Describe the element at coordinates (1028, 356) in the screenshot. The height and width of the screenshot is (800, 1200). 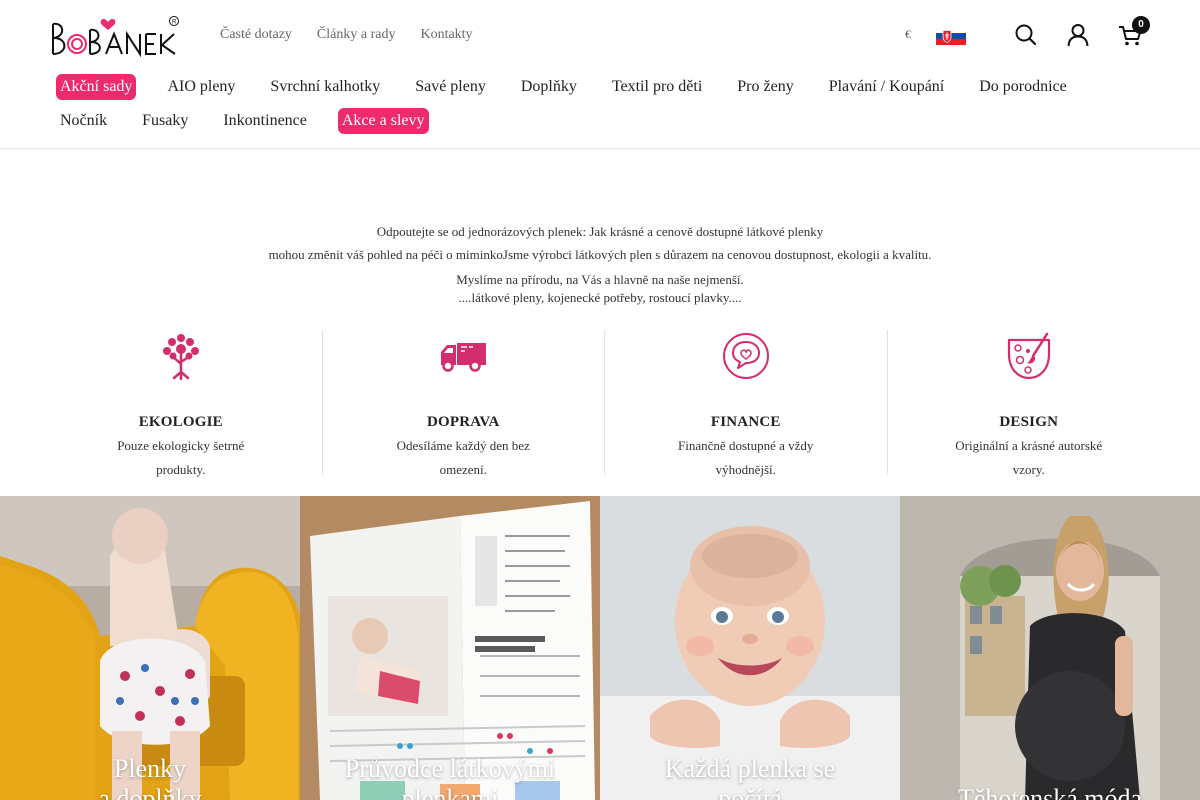
I see `diaper-brush-icon` at that location.